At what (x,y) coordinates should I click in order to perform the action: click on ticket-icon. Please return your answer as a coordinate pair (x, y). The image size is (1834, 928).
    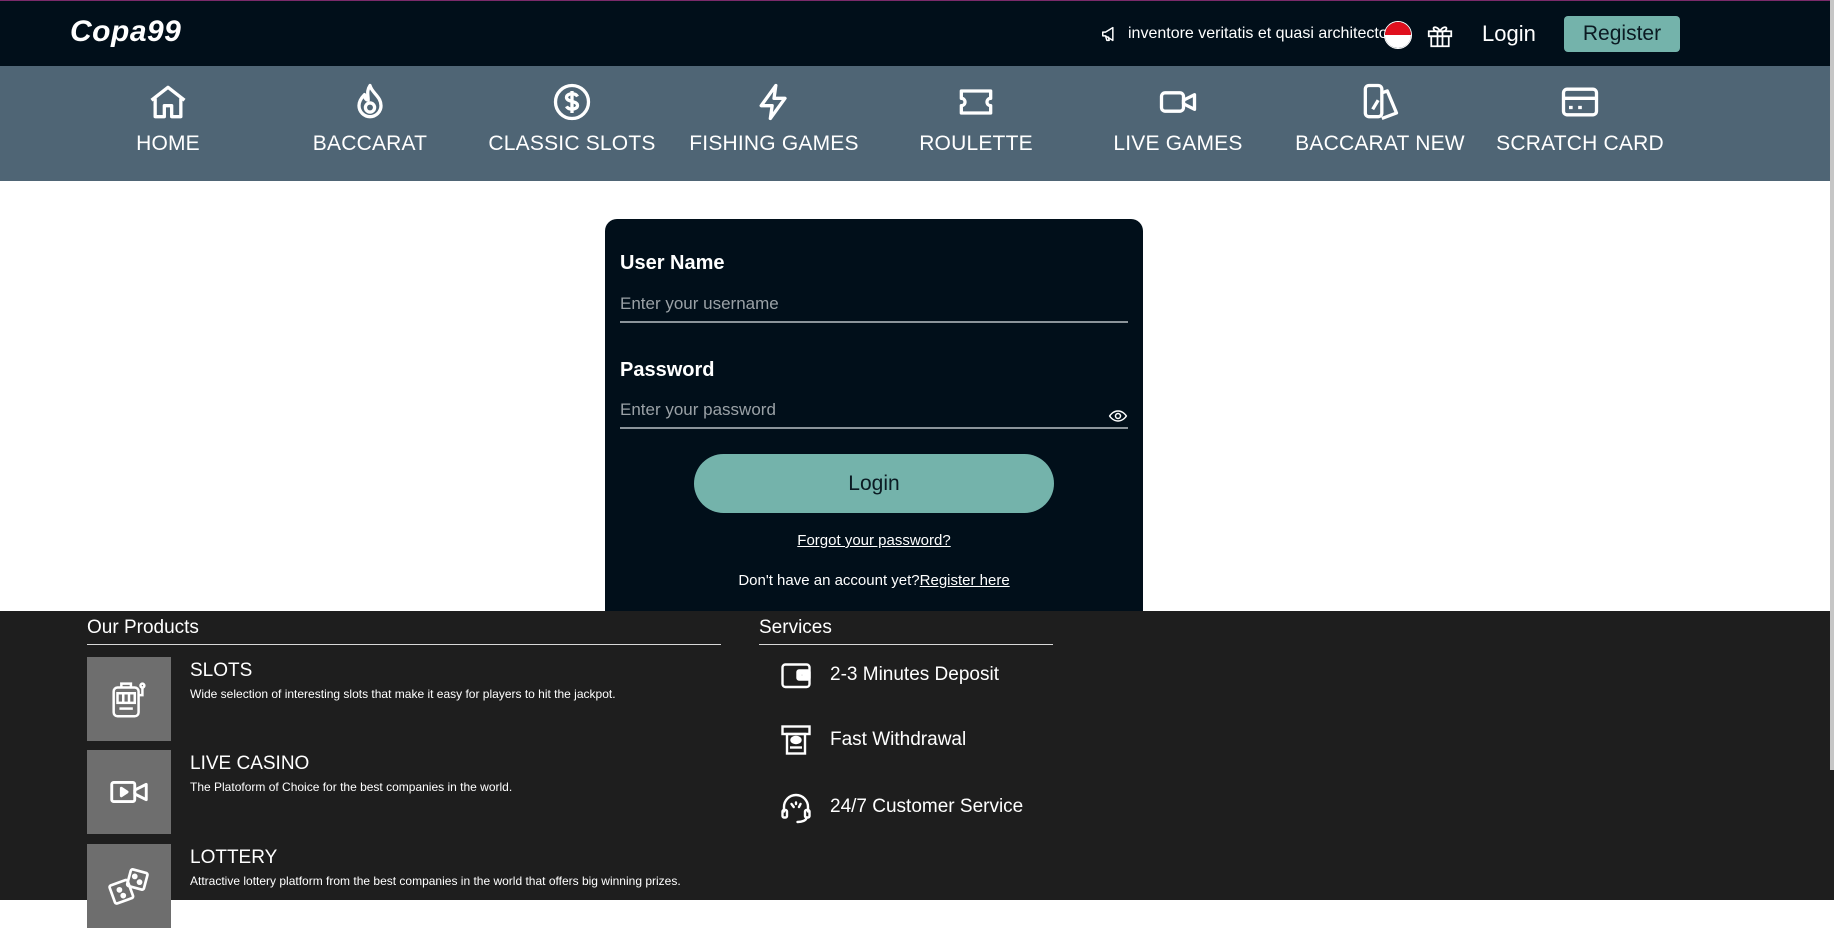
    Looking at the image, I should click on (976, 102).